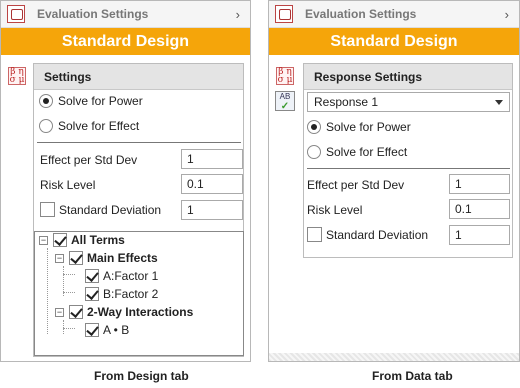  I want to click on tree-item-main-effects: − Main Effects, so click(106, 258).